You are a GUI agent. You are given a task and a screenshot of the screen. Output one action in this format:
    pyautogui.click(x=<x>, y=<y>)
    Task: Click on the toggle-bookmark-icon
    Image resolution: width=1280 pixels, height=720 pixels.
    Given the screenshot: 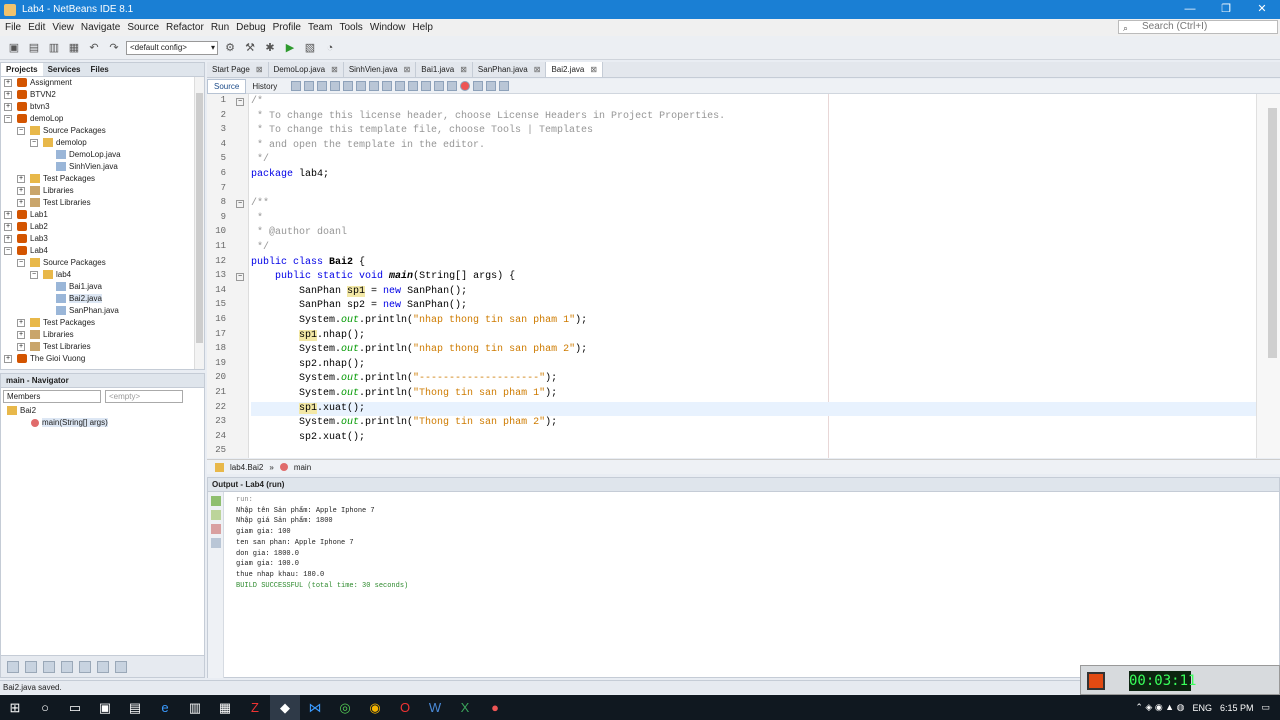 What is the action you would take?
    pyautogui.click(x=426, y=86)
    